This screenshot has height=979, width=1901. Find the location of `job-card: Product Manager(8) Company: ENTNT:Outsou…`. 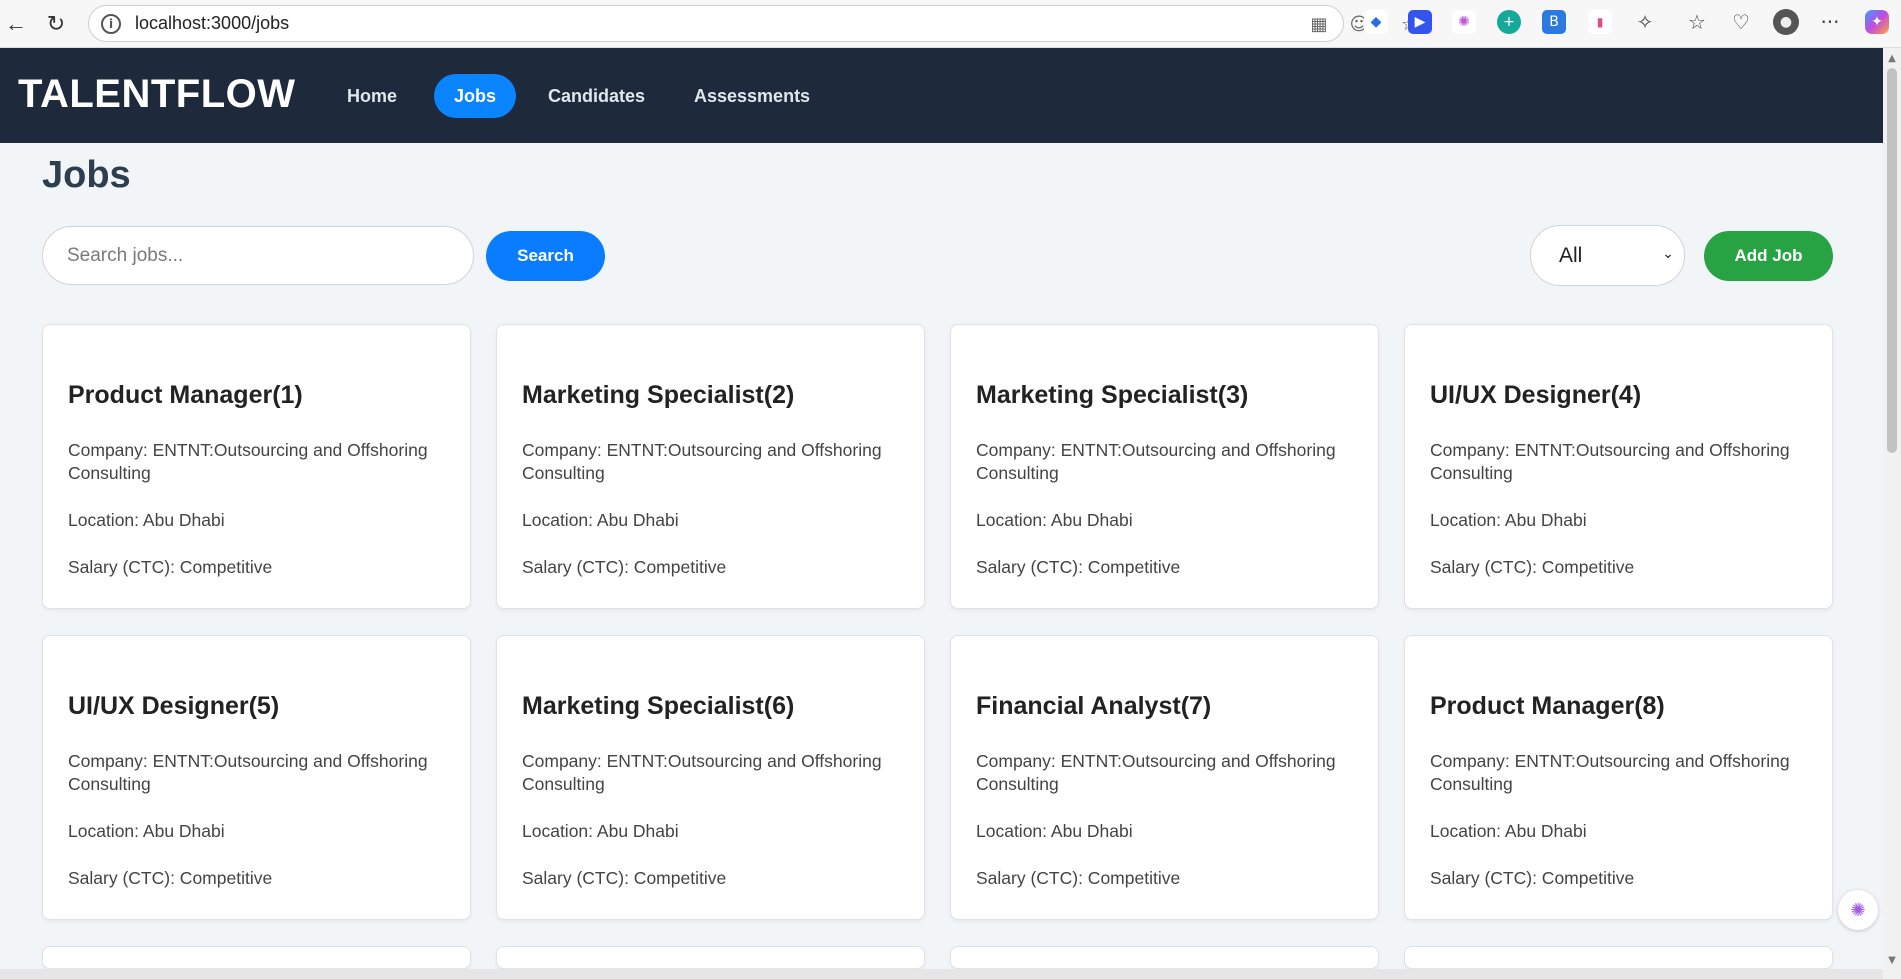

job-card: Product Manager(8) Company: ENTNT:Outsou… is located at coordinates (1618, 777).